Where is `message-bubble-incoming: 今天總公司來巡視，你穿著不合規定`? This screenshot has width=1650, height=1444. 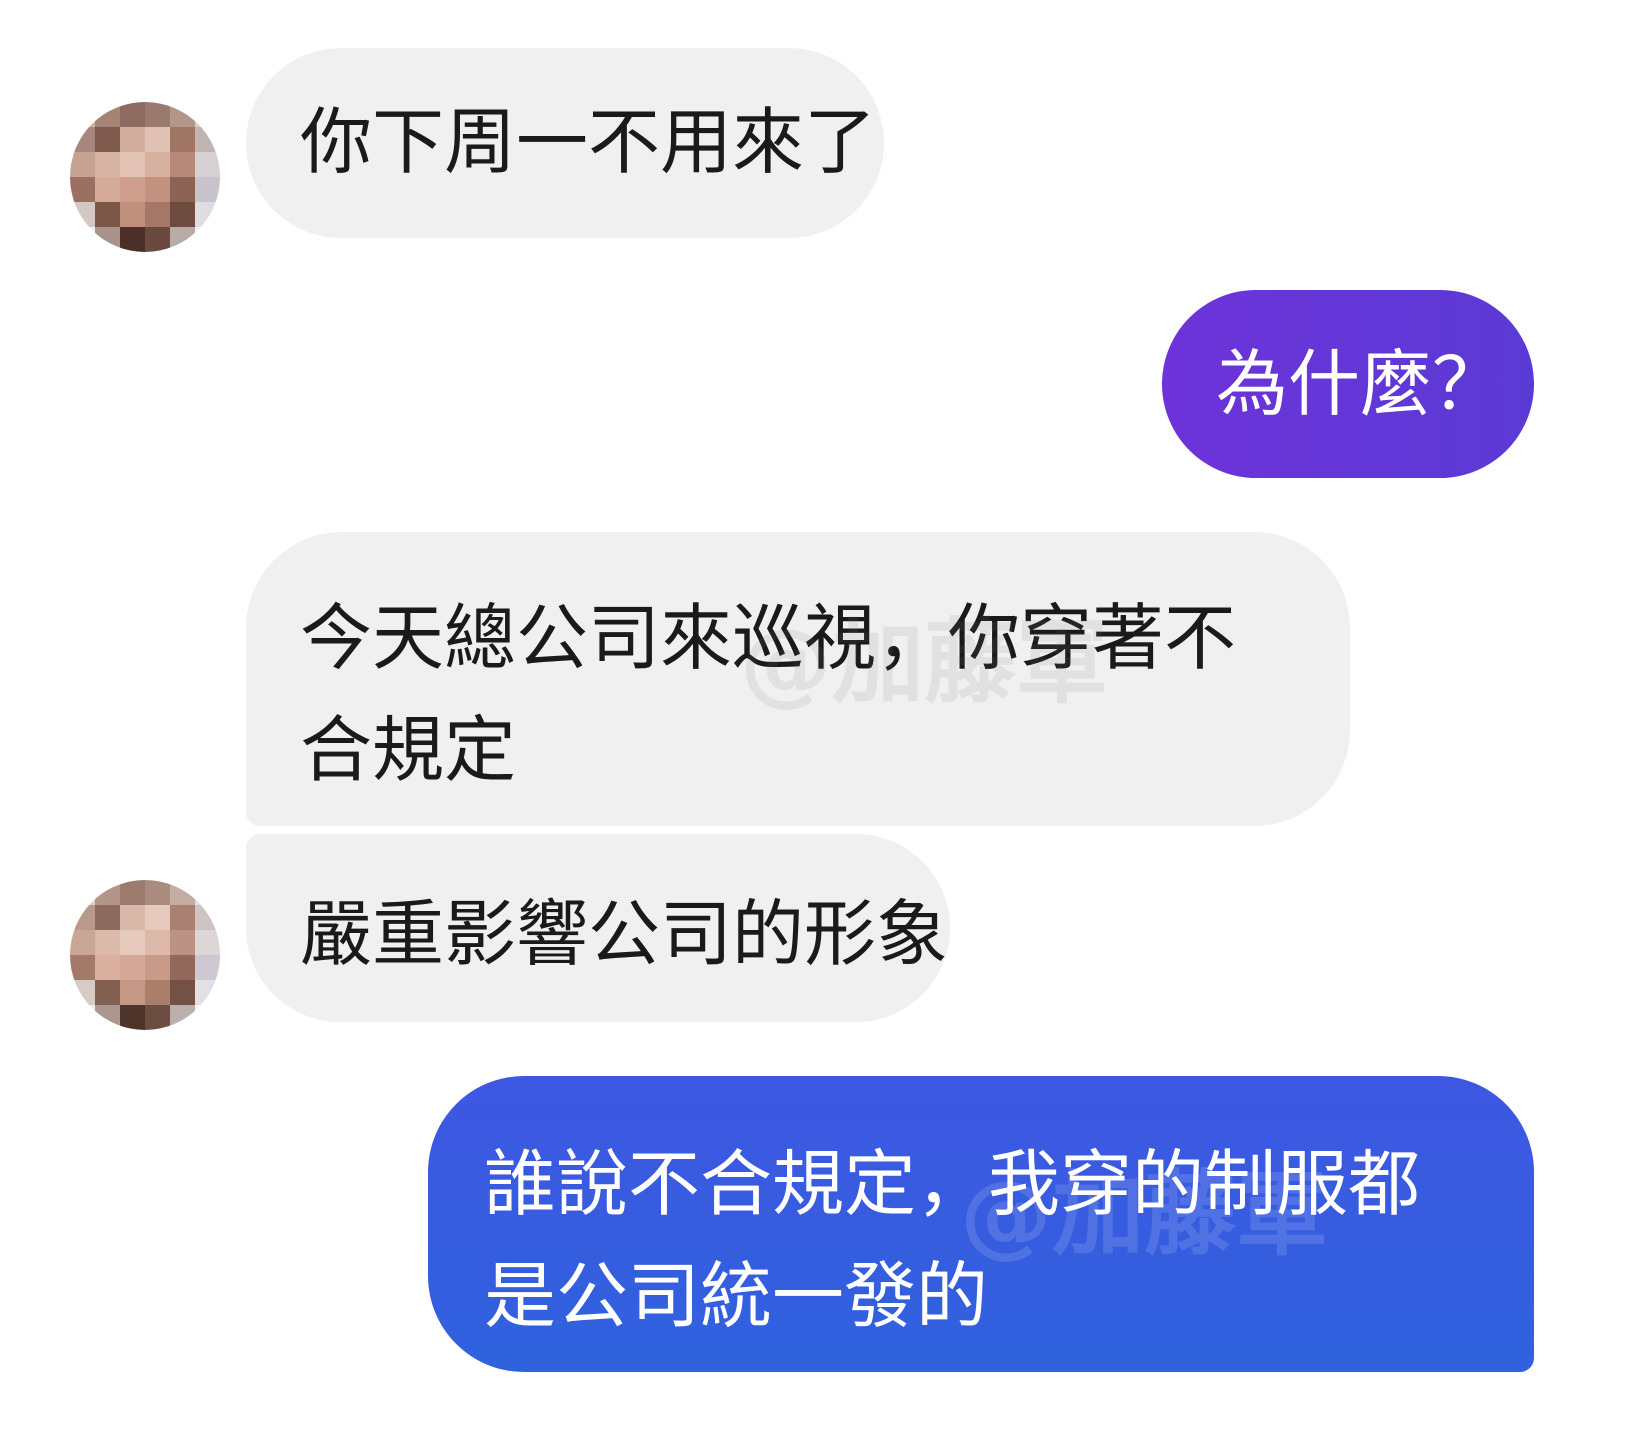
message-bubble-incoming: 今天總公司來巡視，你穿著不合規定 is located at coordinates (798, 679).